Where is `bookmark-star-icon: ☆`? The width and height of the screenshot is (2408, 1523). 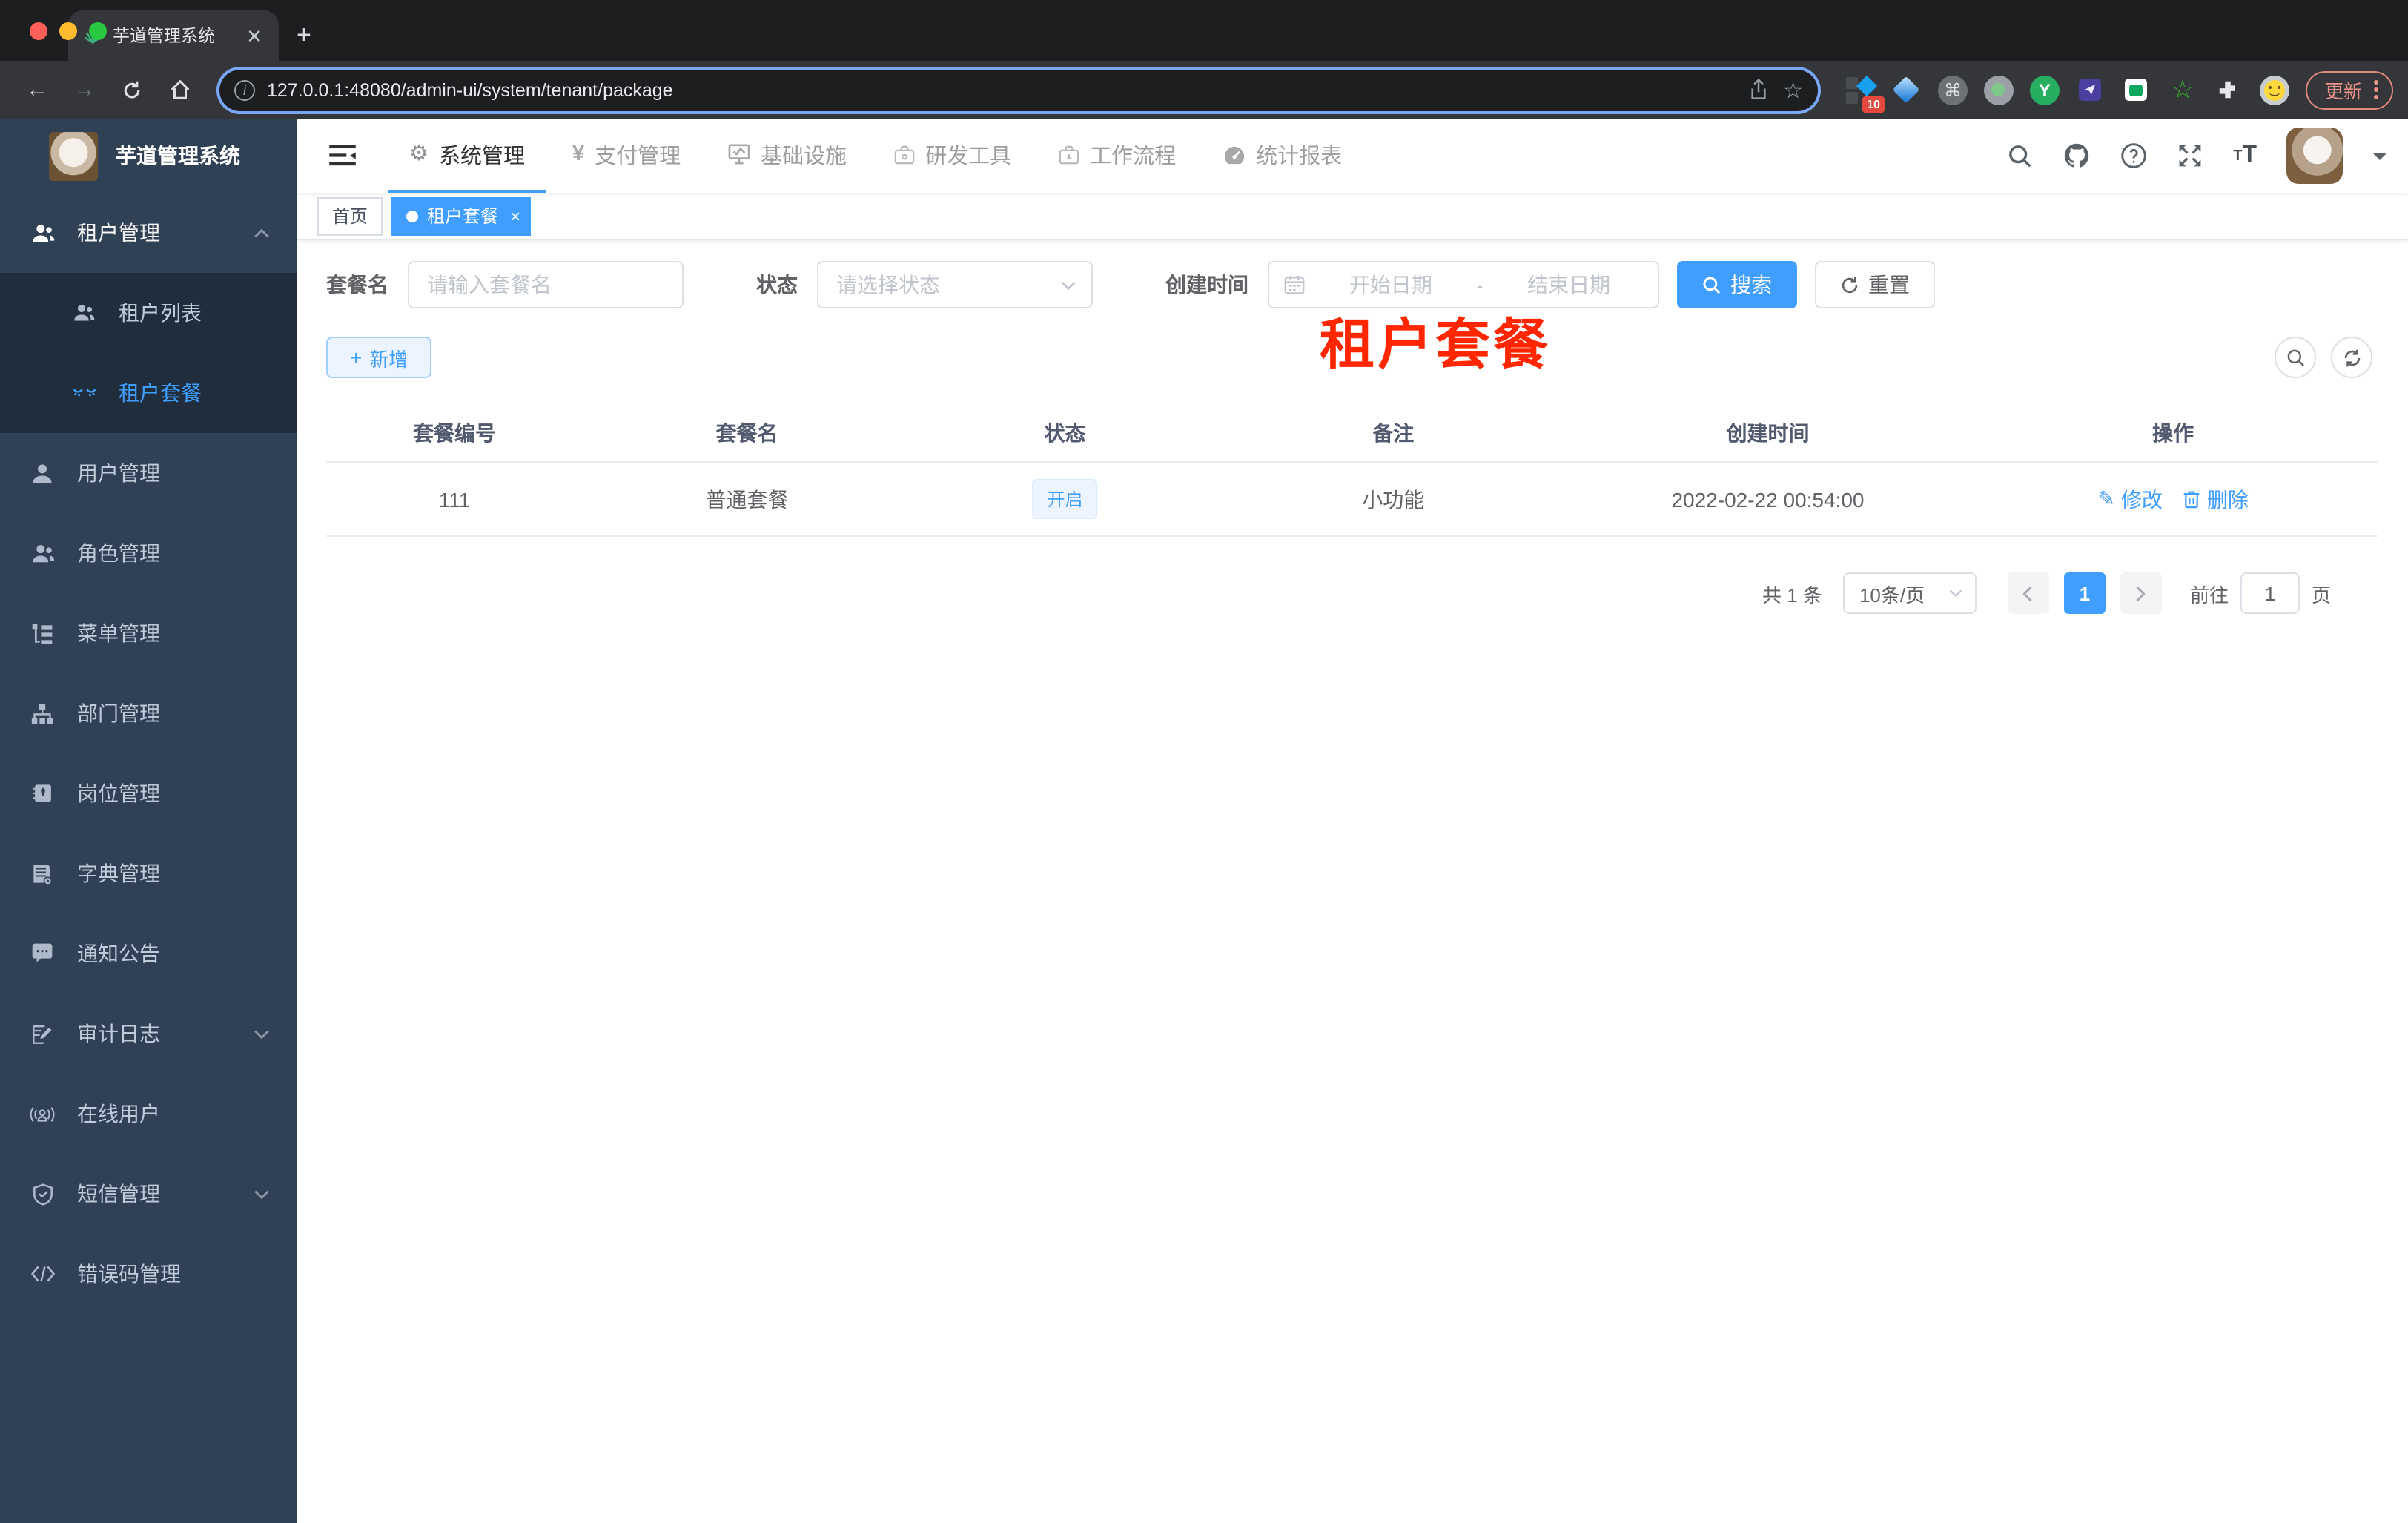
bookmark-star-icon: ☆ is located at coordinates (1793, 90).